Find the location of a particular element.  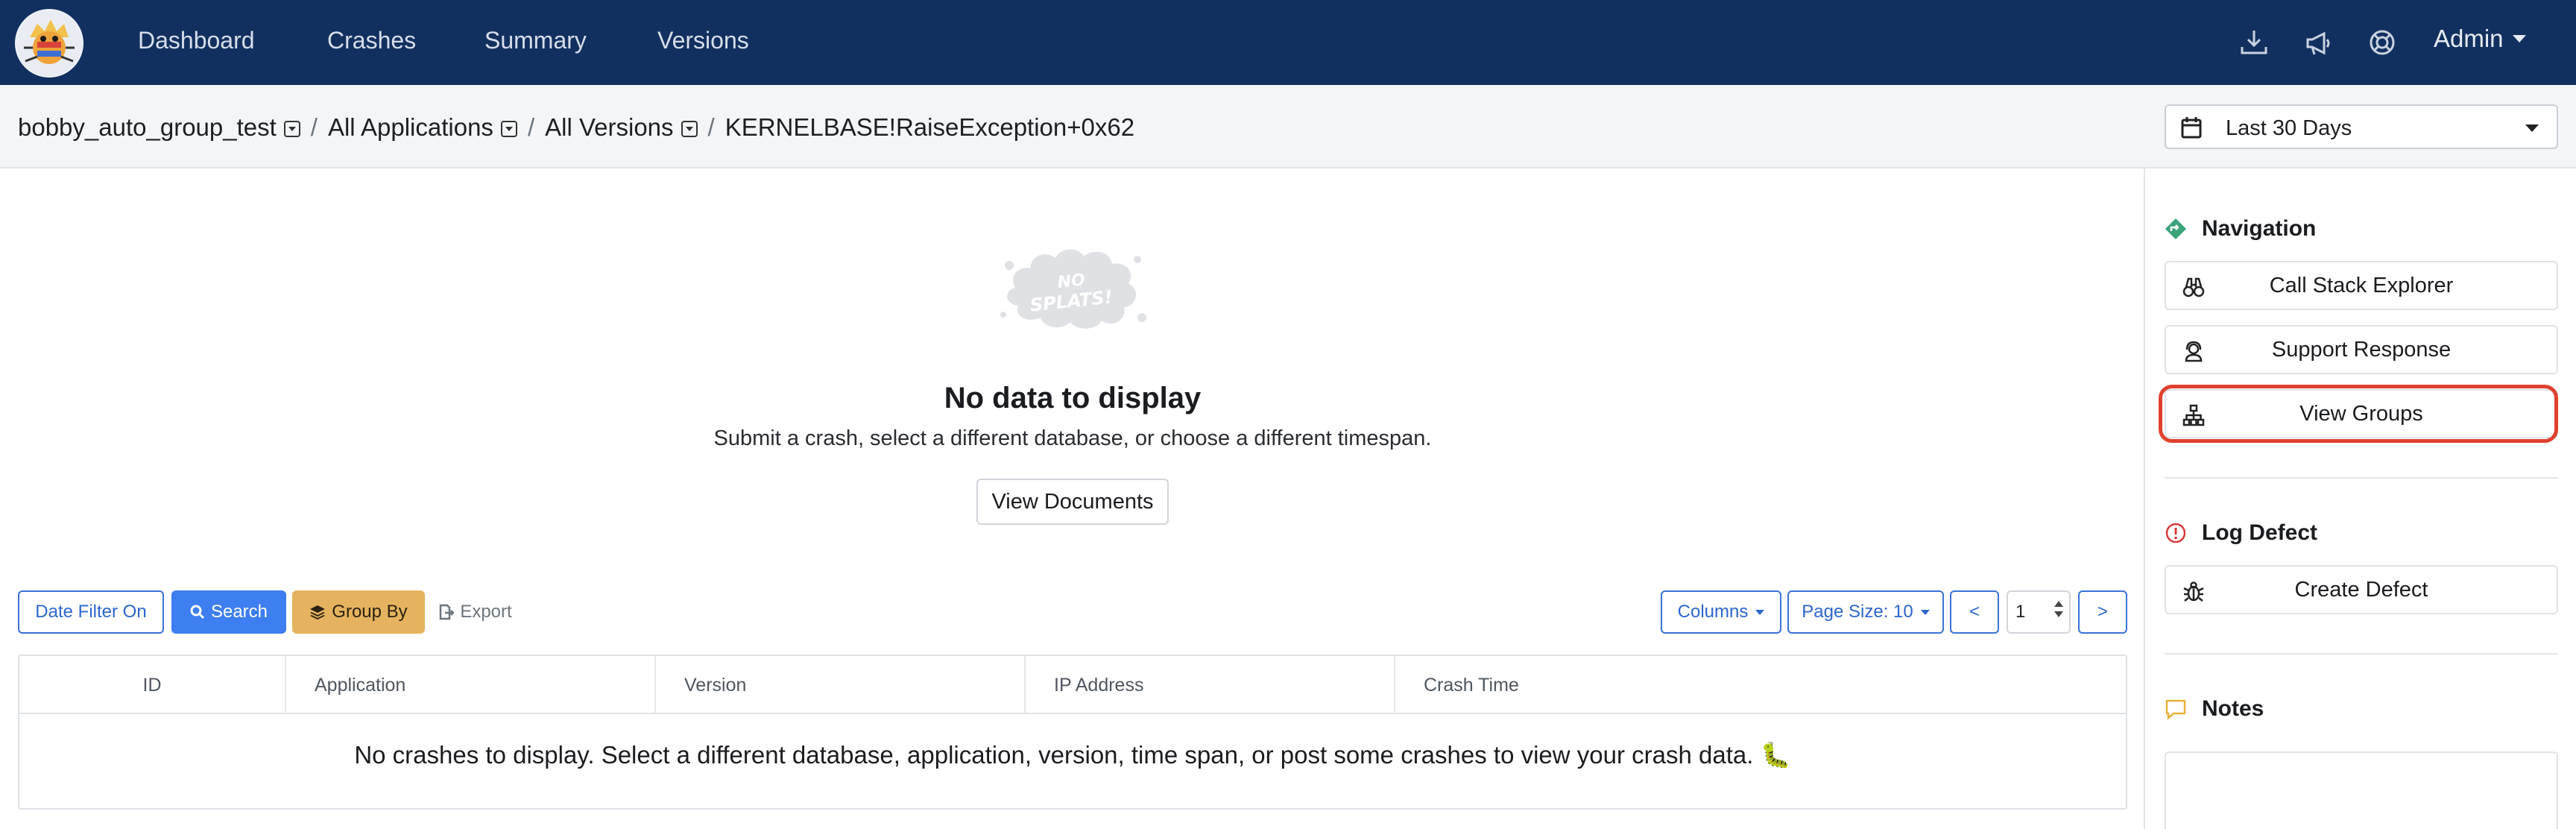

support-response-button: Support Response is located at coordinates (2361, 349).